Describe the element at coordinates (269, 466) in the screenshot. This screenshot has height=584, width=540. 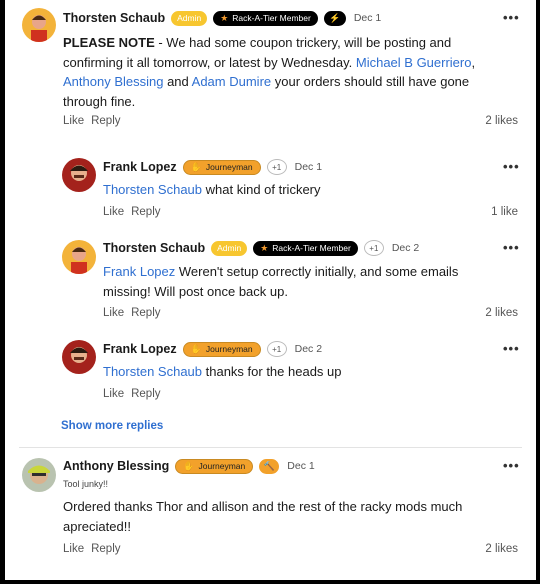
I see `hammer-icon: 🔨` at that location.